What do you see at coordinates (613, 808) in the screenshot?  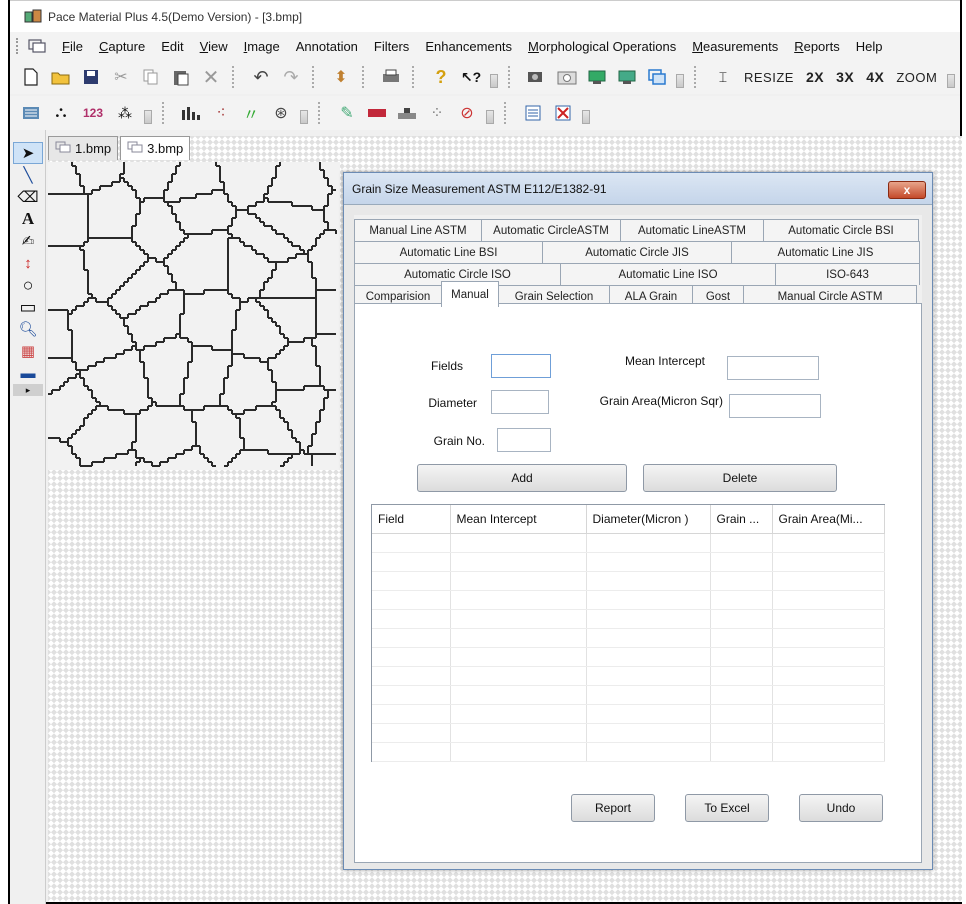 I see `report-button: Report` at bounding box center [613, 808].